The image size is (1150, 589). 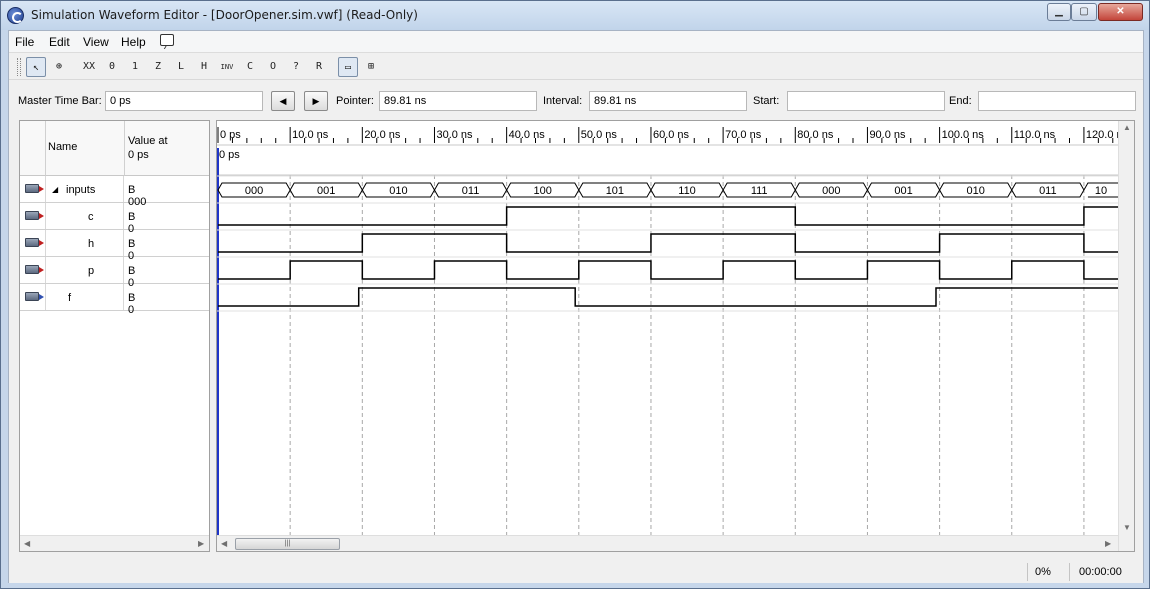 What do you see at coordinates (527, 135) in the screenshot?
I see `time-label: 40.0 ns` at bounding box center [527, 135].